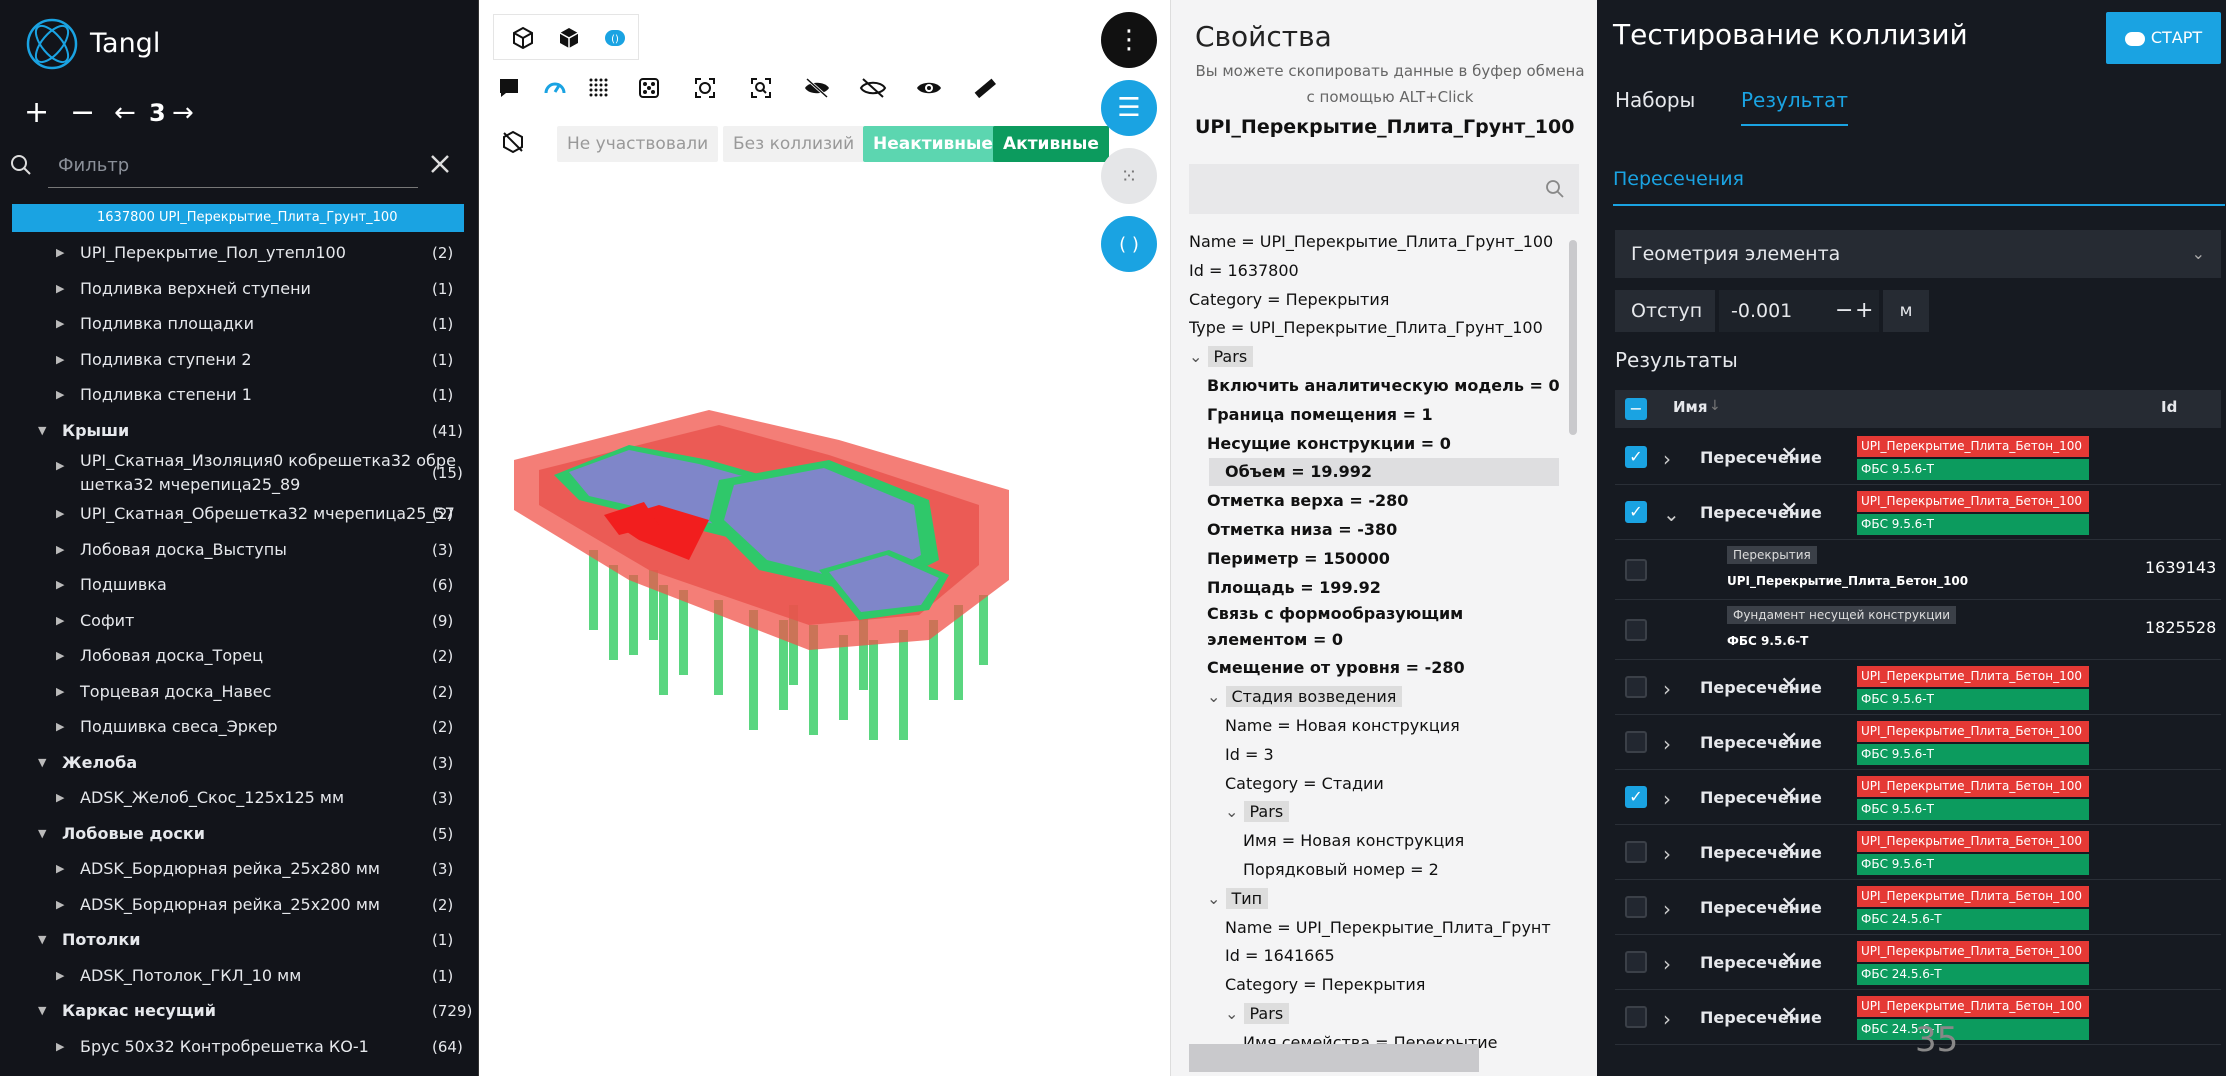 Image resolution: width=2226 pixels, height=1076 pixels. What do you see at coordinates (239, 906) in the screenshot?
I see `tree-item: ▶ ADSK_Бордюрная рейка_25x200 мм (2)` at bounding box center [239, 906].